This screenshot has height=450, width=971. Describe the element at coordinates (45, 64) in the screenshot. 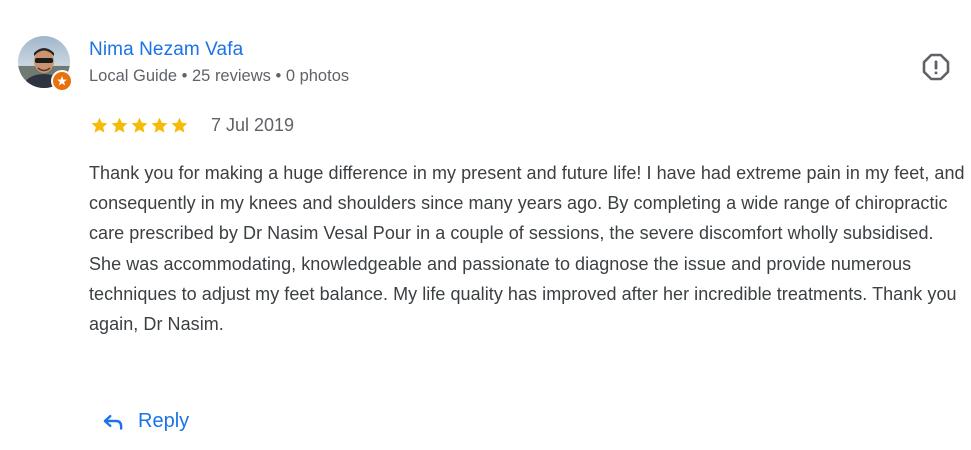

I see `avatar` at that location.